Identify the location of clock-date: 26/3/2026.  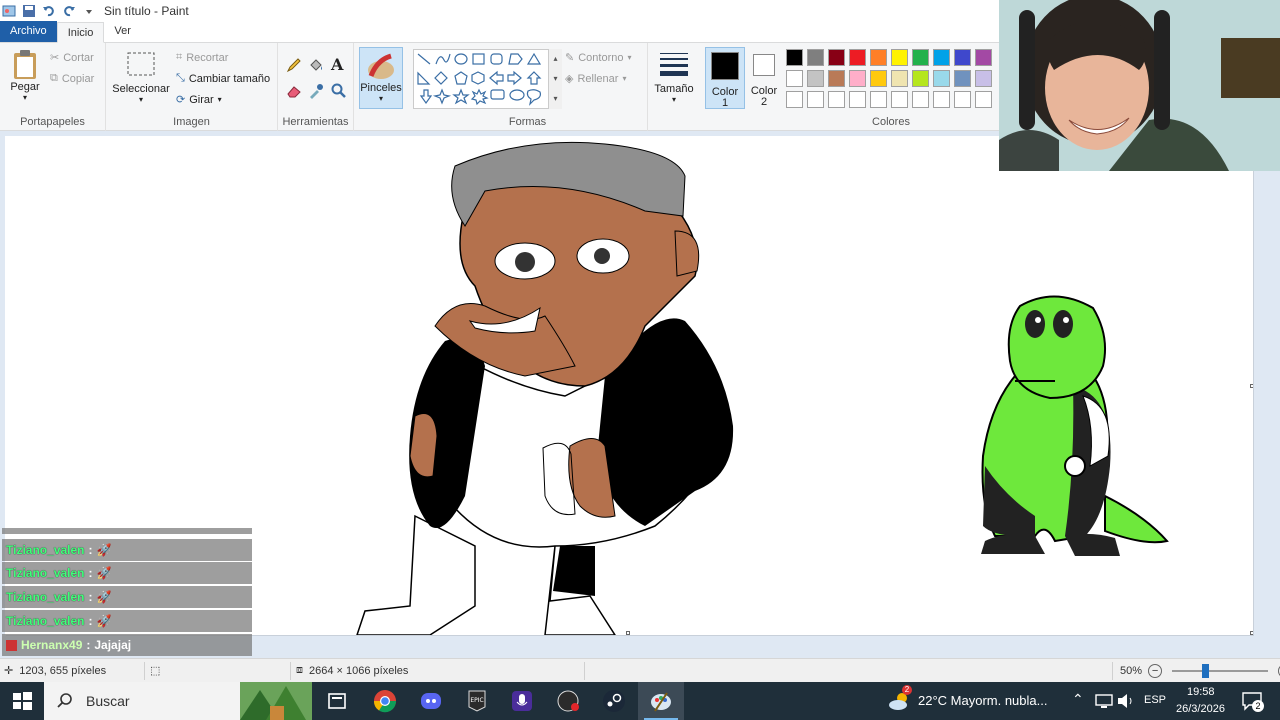
(1200, 709).